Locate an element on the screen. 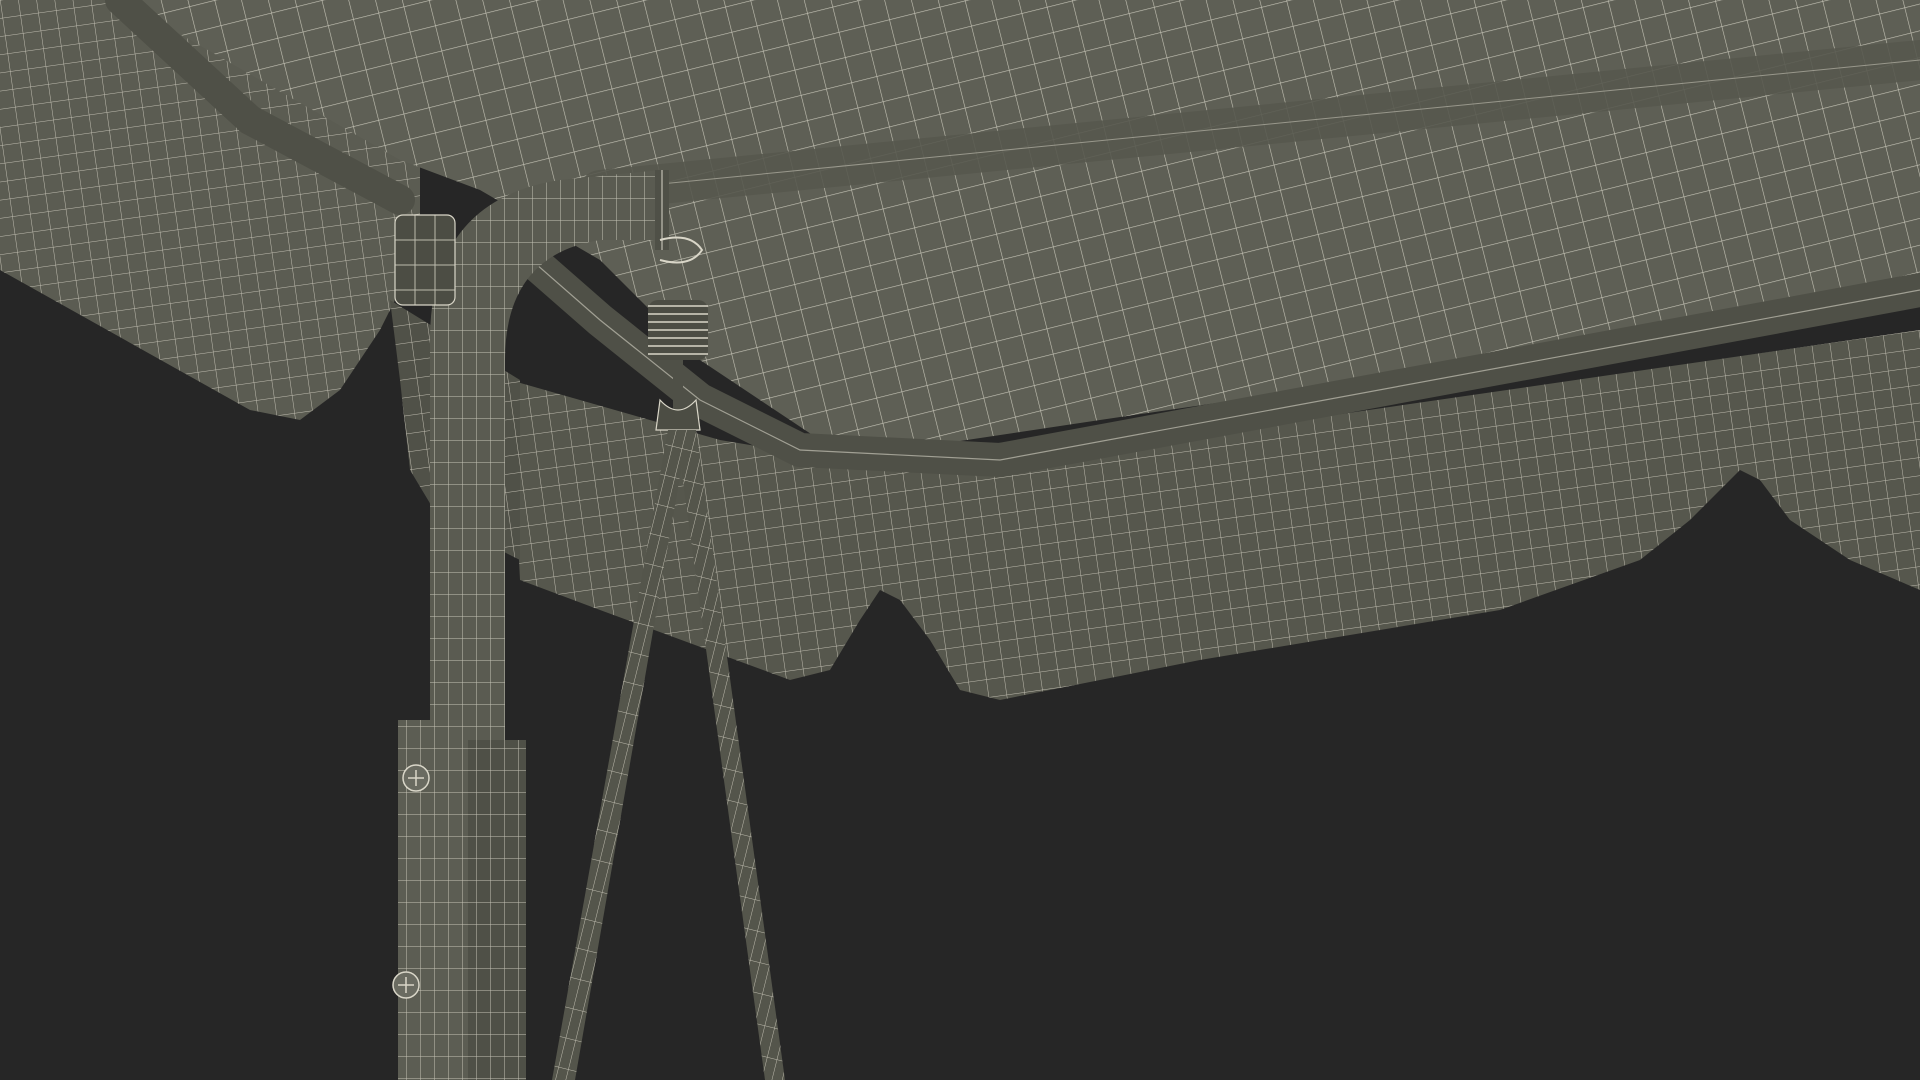 This screenshot has width=1920, height=1080. screw-top is located at coordinates (416, 778).